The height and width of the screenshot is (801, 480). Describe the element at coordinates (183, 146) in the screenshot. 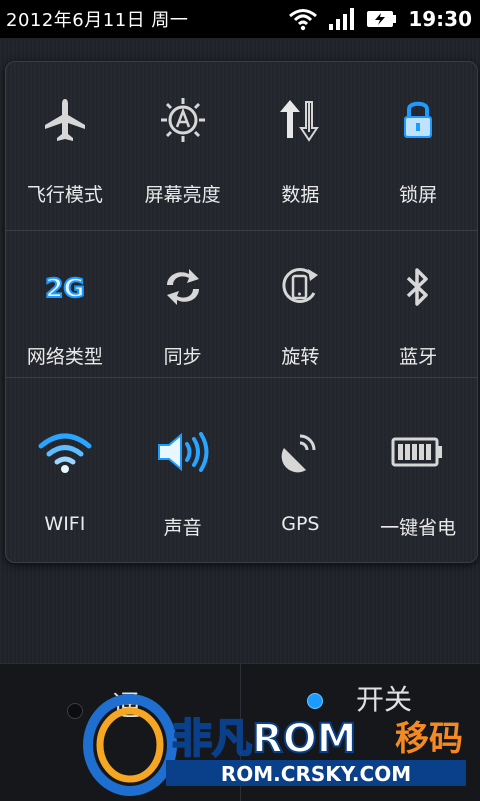

I see `toggle-brightness: 屏幕亮度` at that location.